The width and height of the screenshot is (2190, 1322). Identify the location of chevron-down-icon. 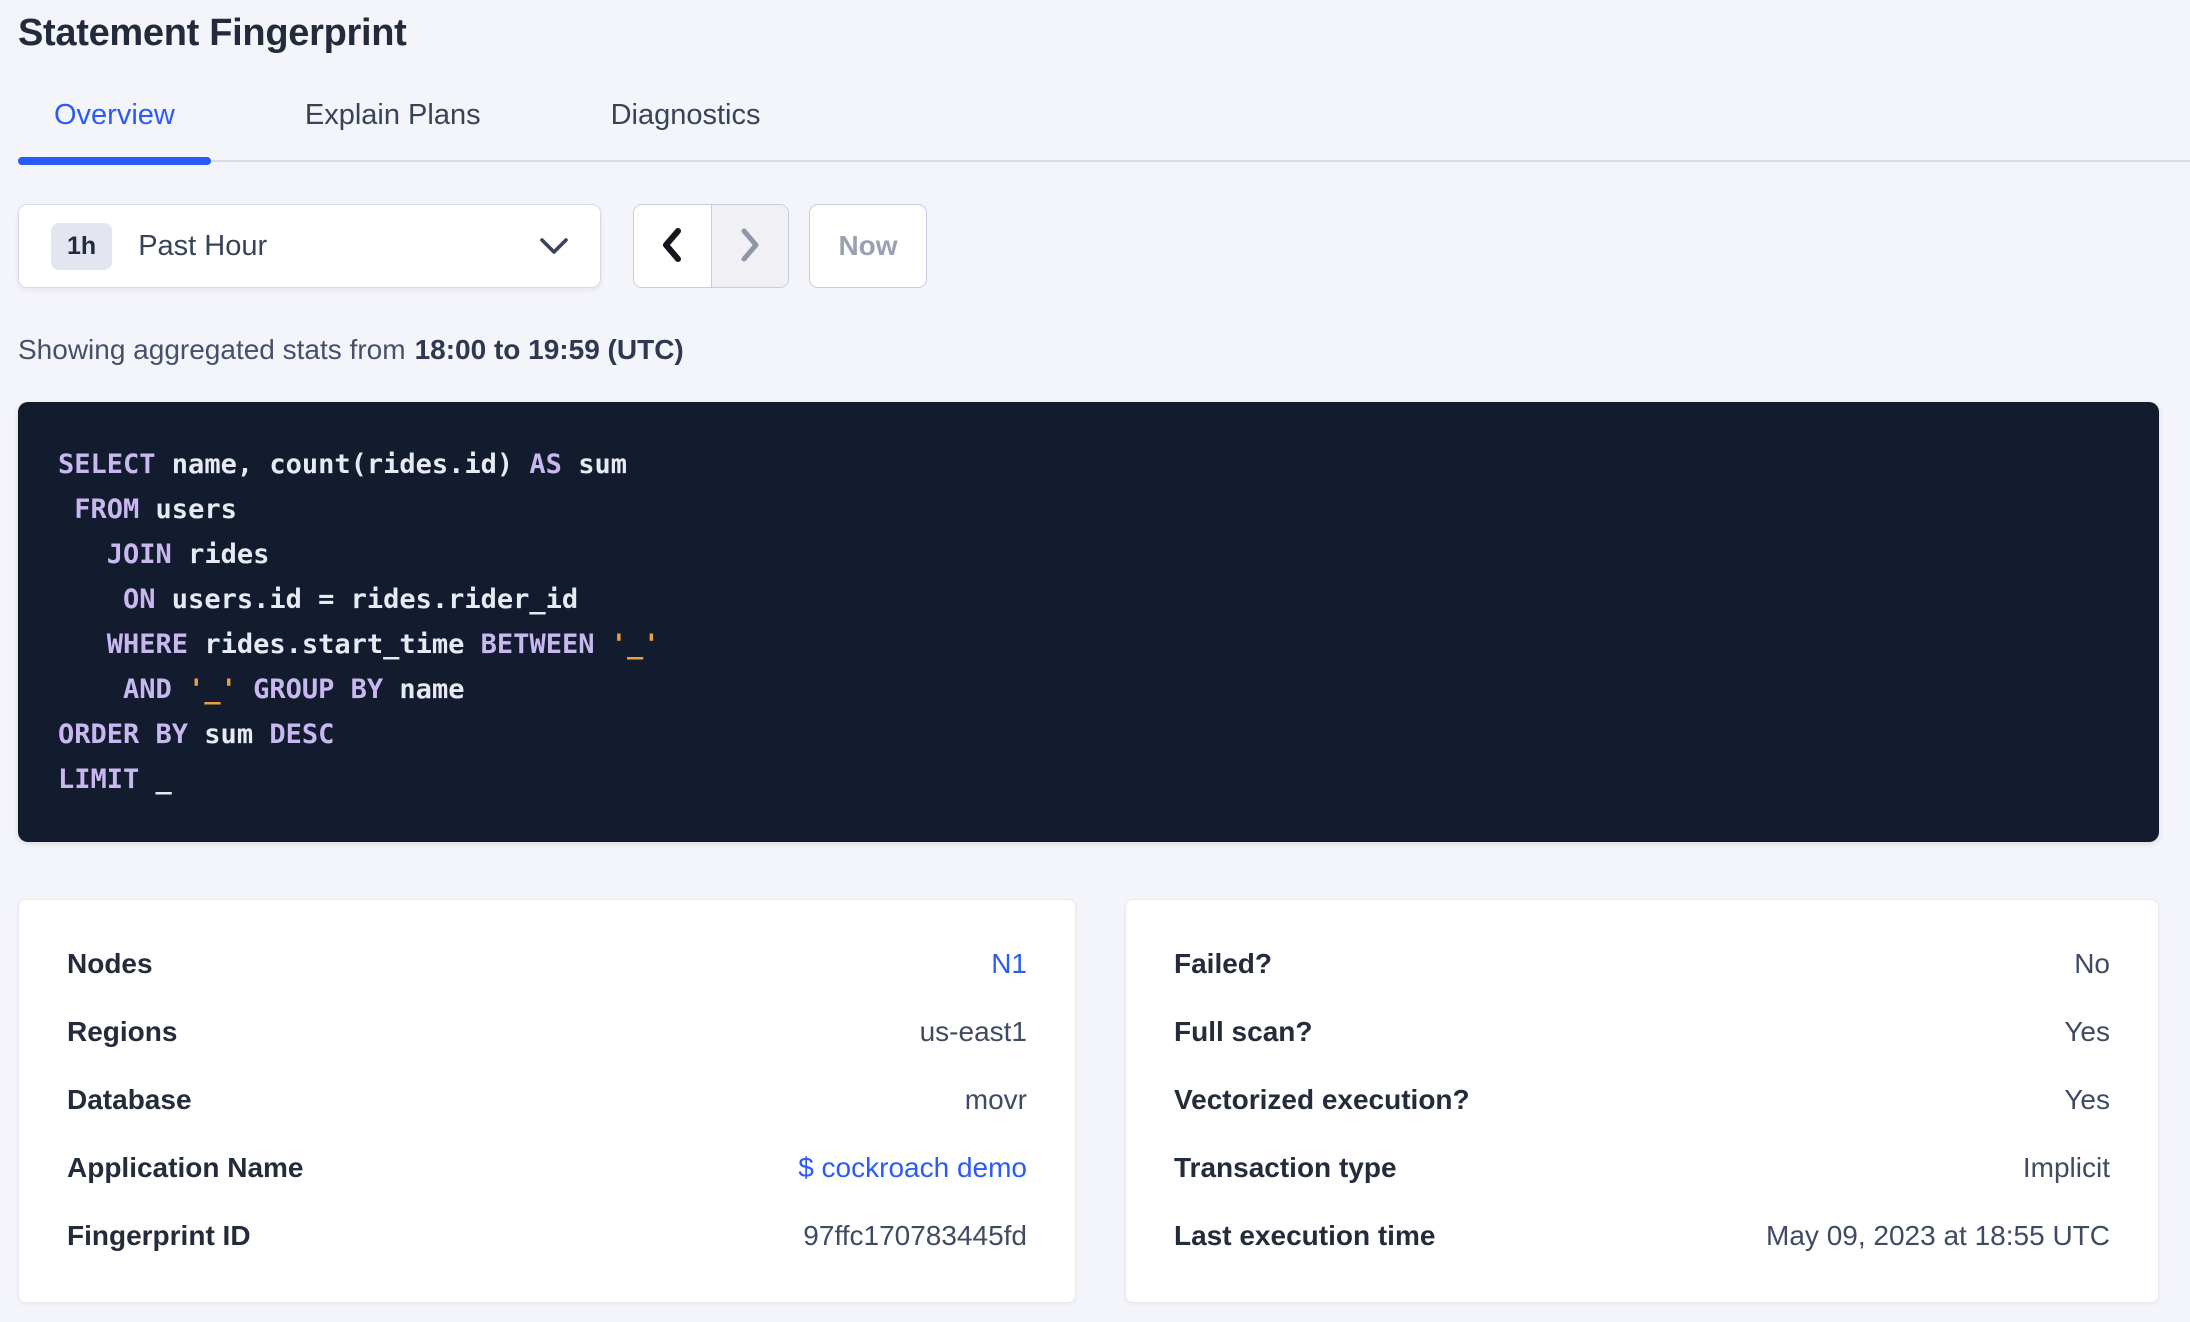
(554, 246).